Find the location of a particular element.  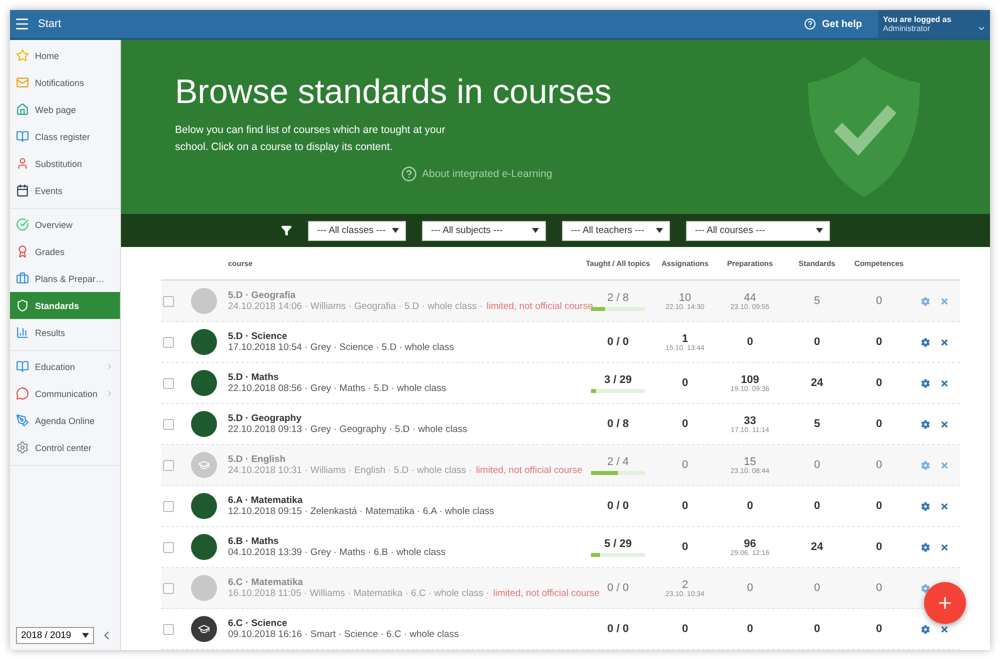

menu-icon is located at coordinates (22, 24).